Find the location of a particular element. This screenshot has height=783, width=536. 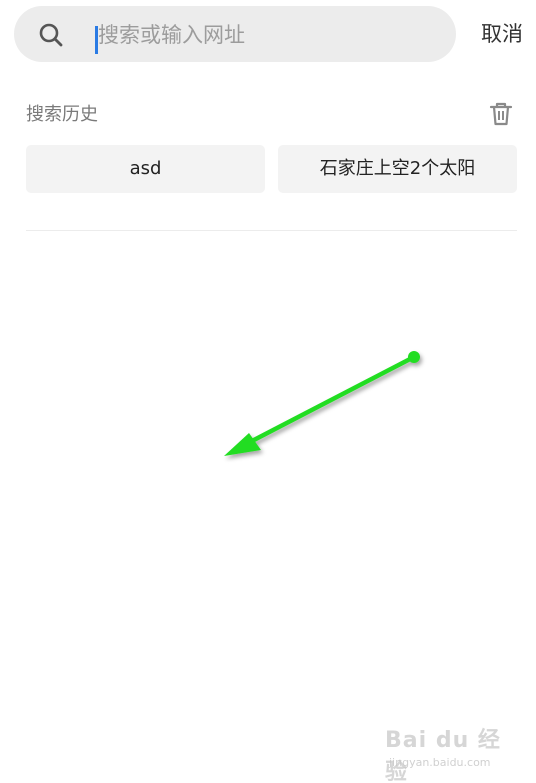

watermark-brand: Bai du 经验 is located at coordinates (443, 755).